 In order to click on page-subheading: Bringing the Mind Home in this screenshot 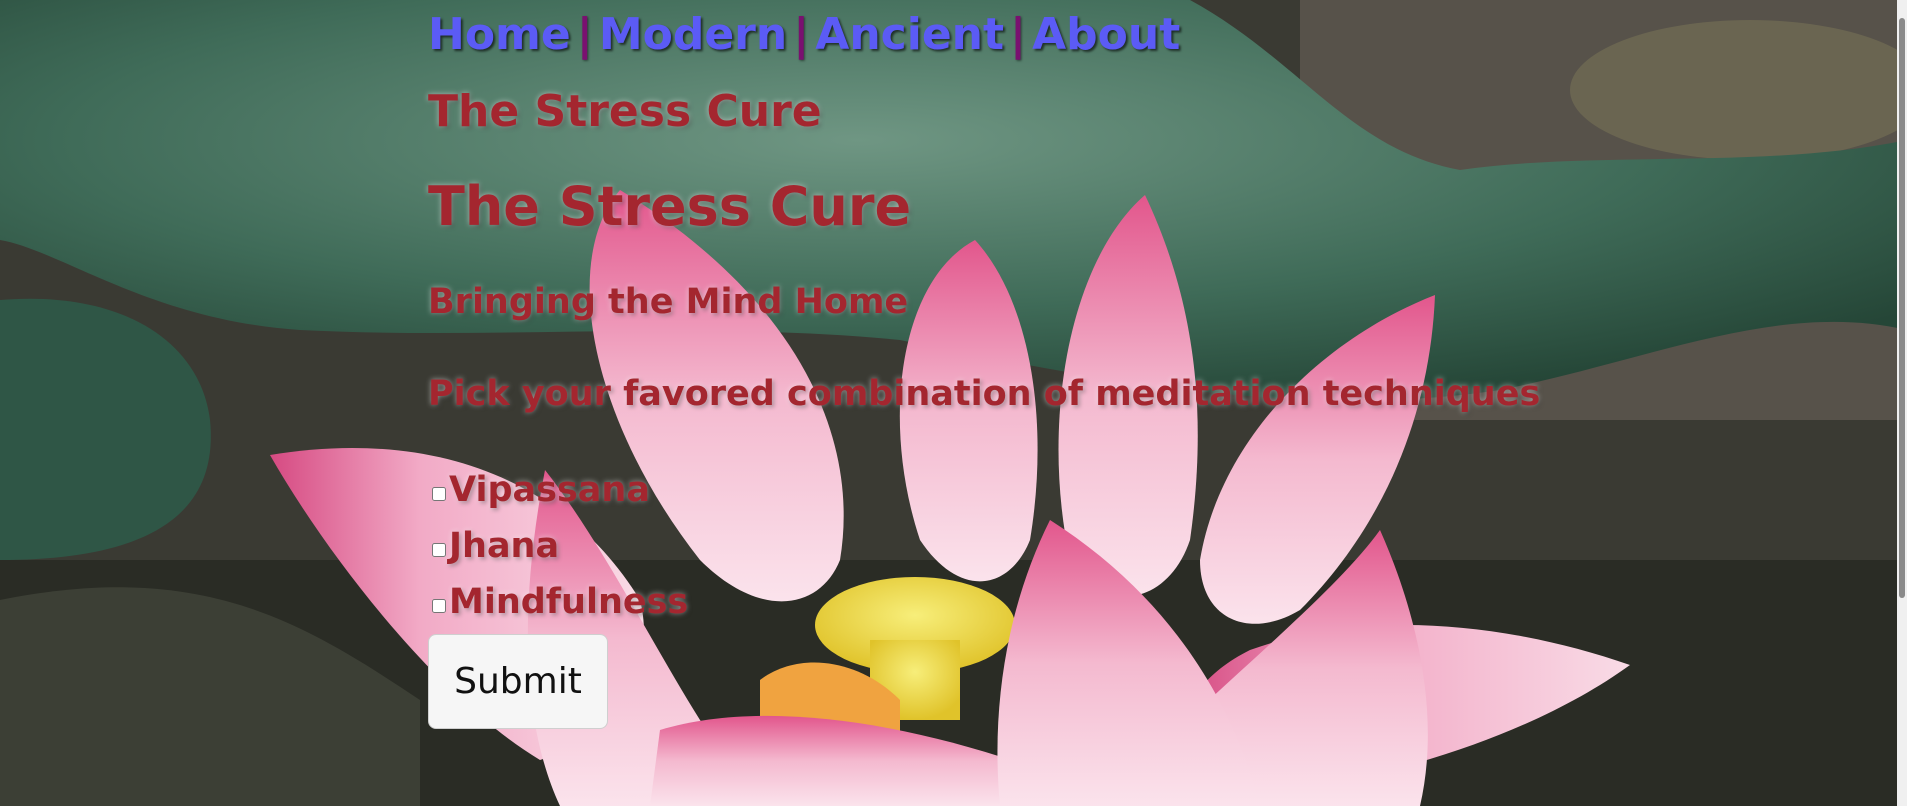, I will do `click(668, 302)`.